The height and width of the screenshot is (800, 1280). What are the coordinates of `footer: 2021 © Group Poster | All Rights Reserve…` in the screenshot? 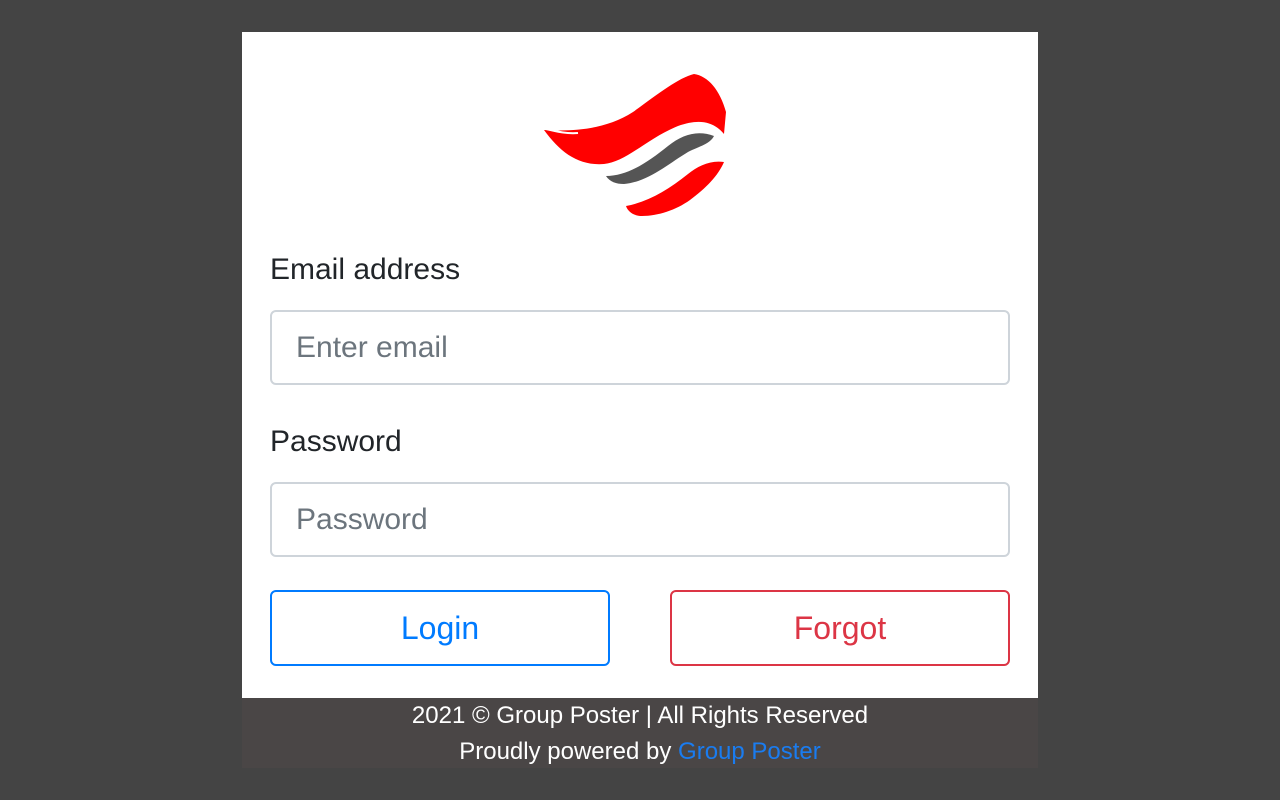 It's located at (640, 733).